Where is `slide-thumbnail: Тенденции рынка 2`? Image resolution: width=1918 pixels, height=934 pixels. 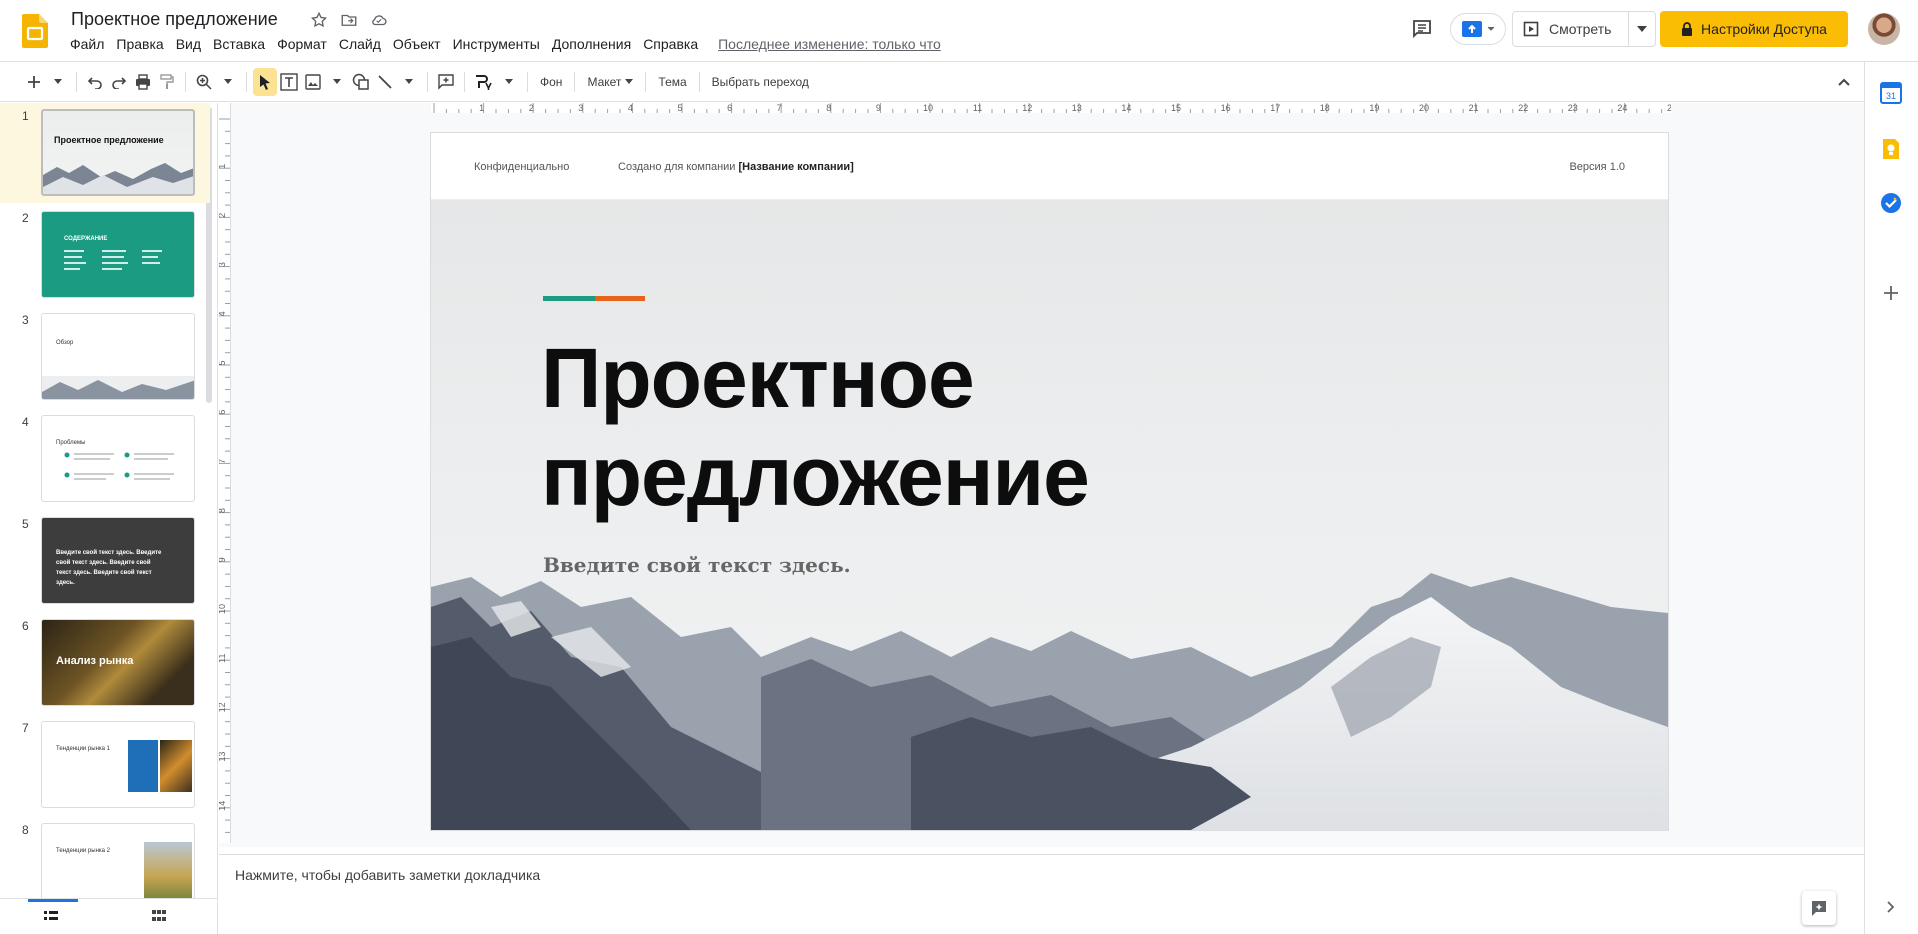 slide-thumbnail: Тенденции рынка 2 is located at coordinates (118, 860).